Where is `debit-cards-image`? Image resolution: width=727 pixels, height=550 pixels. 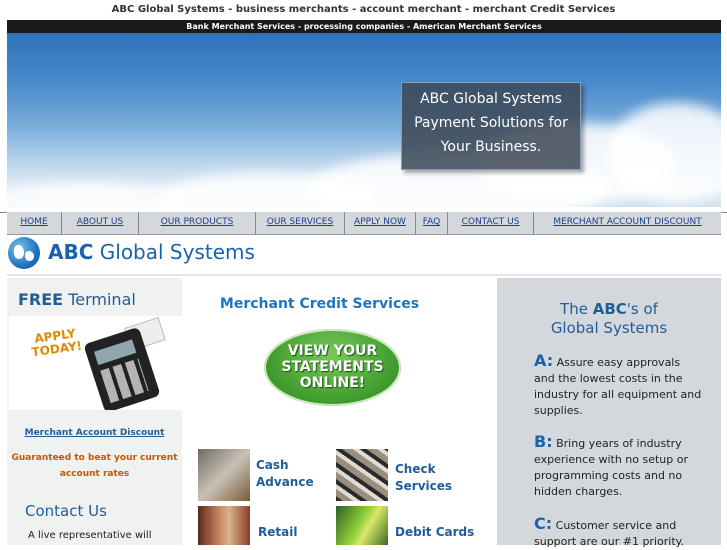
debit-cards-image is located at coordinates (362, 525).